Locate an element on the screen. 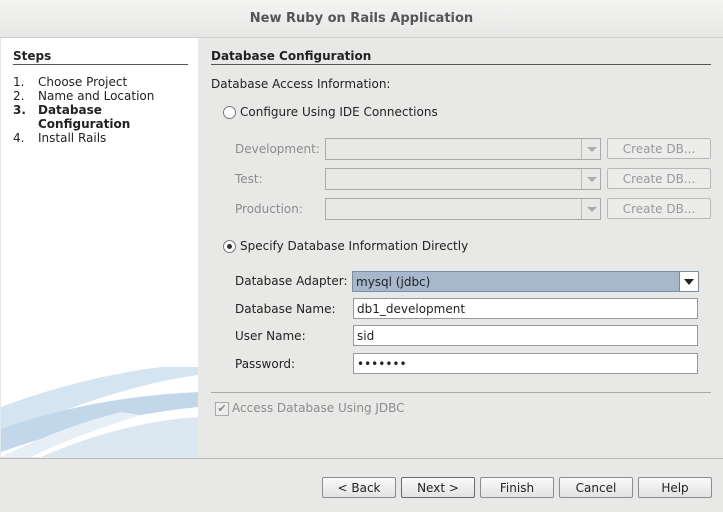 This screenshot has width=723, height=512. user-name-value: sid is located at coordinates (366, 336).